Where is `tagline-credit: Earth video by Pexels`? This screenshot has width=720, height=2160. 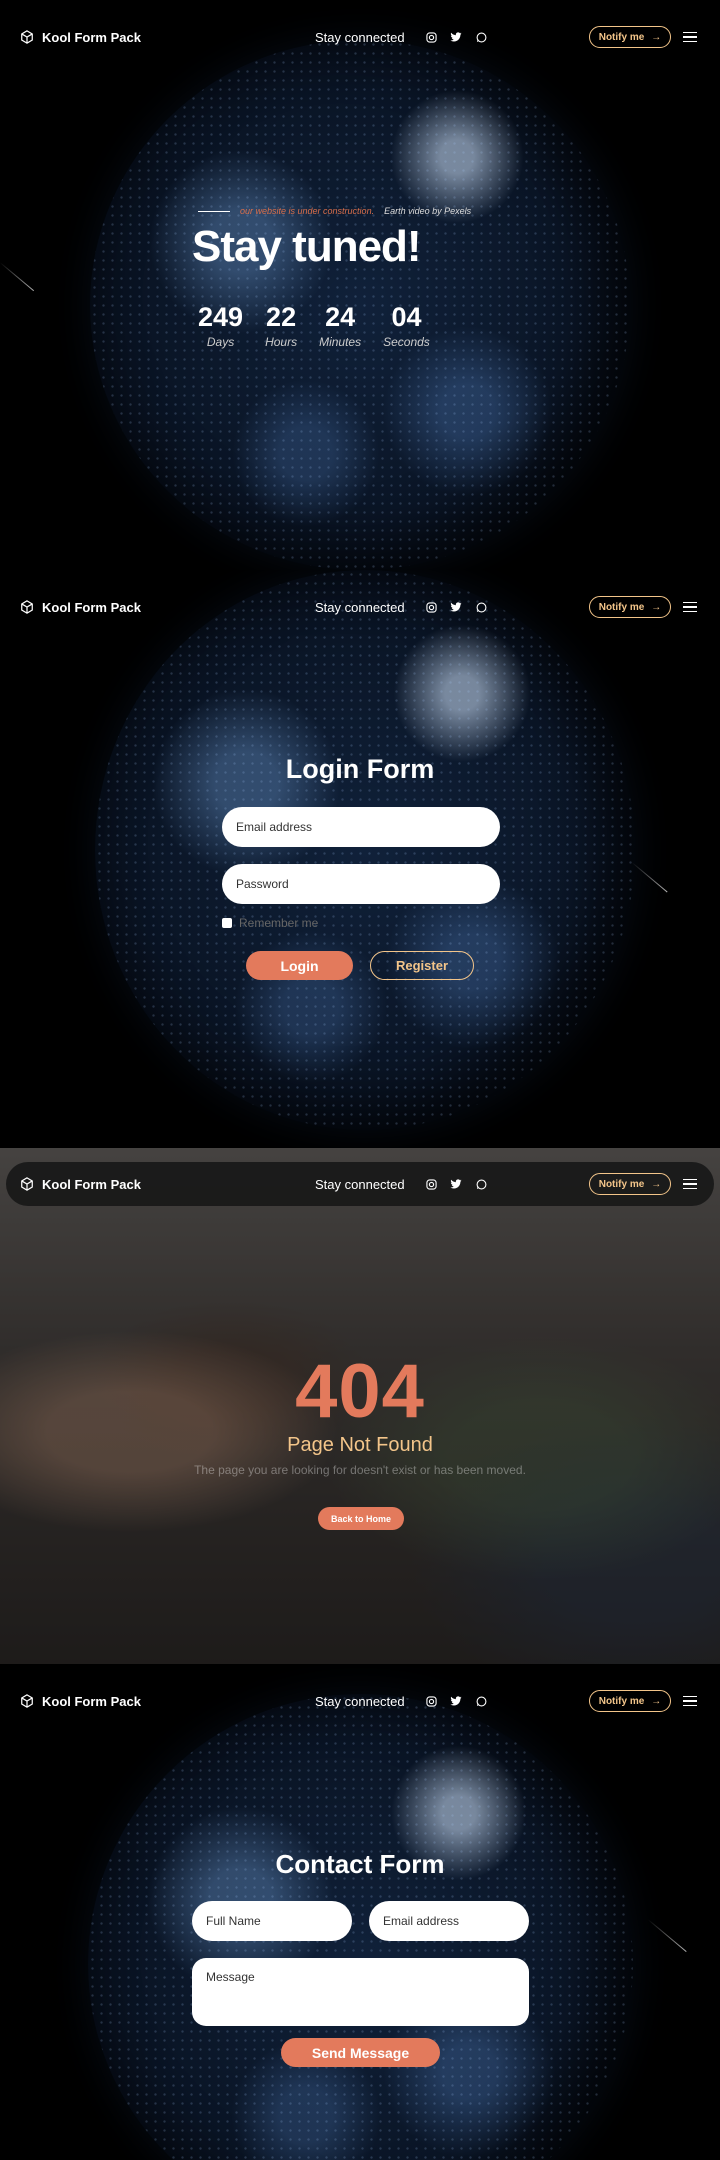 tagline-credit: Earth video by Pexels is located at coordinates (428, 211).